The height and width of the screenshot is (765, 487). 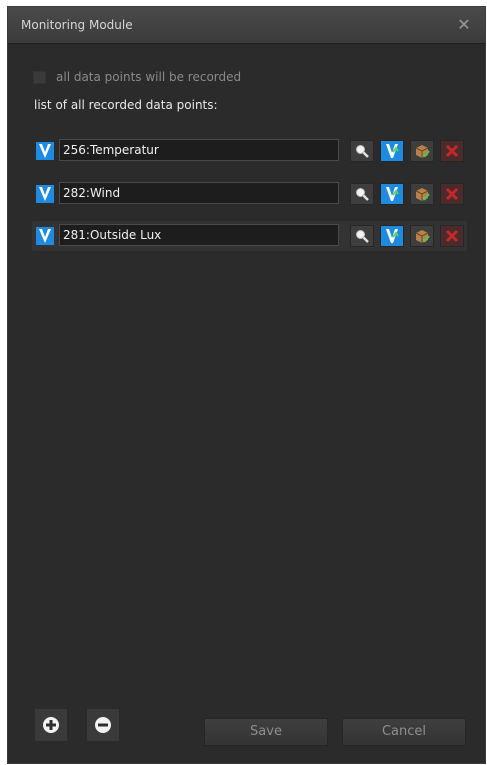 What do you see at coordinates (199, 193) in the screenshot?
I see `data-point-field: 282:Wind` at bounding box center [199, 193].